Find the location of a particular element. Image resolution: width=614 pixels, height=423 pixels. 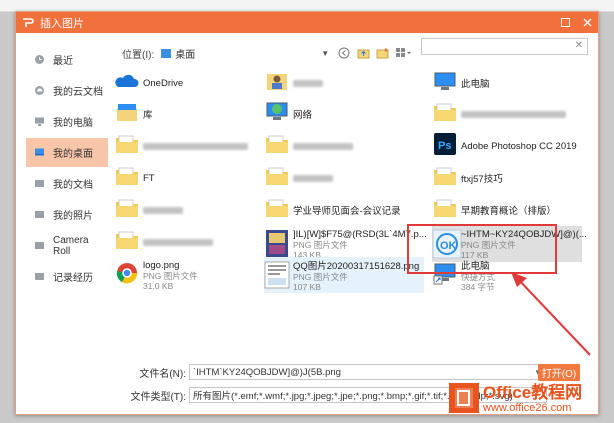

file-type: PNG 图片文件 is located at coordinates (170, 275).